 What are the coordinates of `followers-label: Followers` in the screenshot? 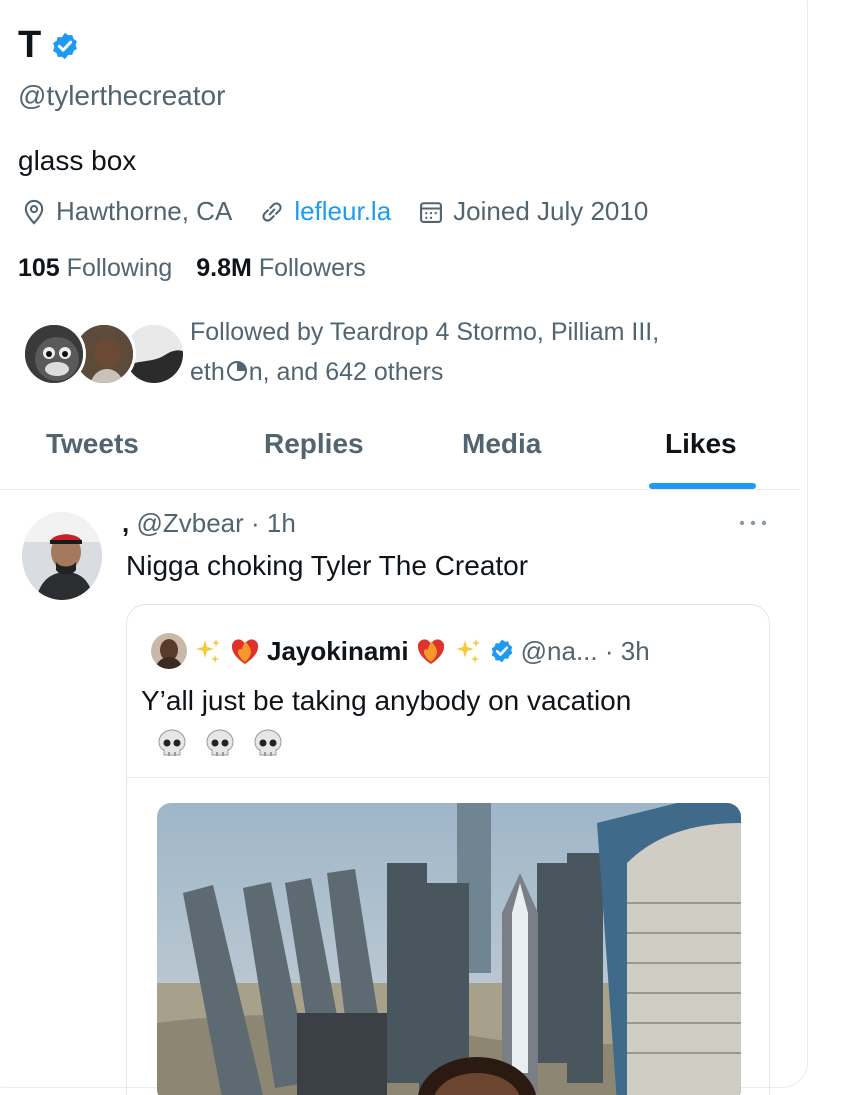 It's located at (312, 268).